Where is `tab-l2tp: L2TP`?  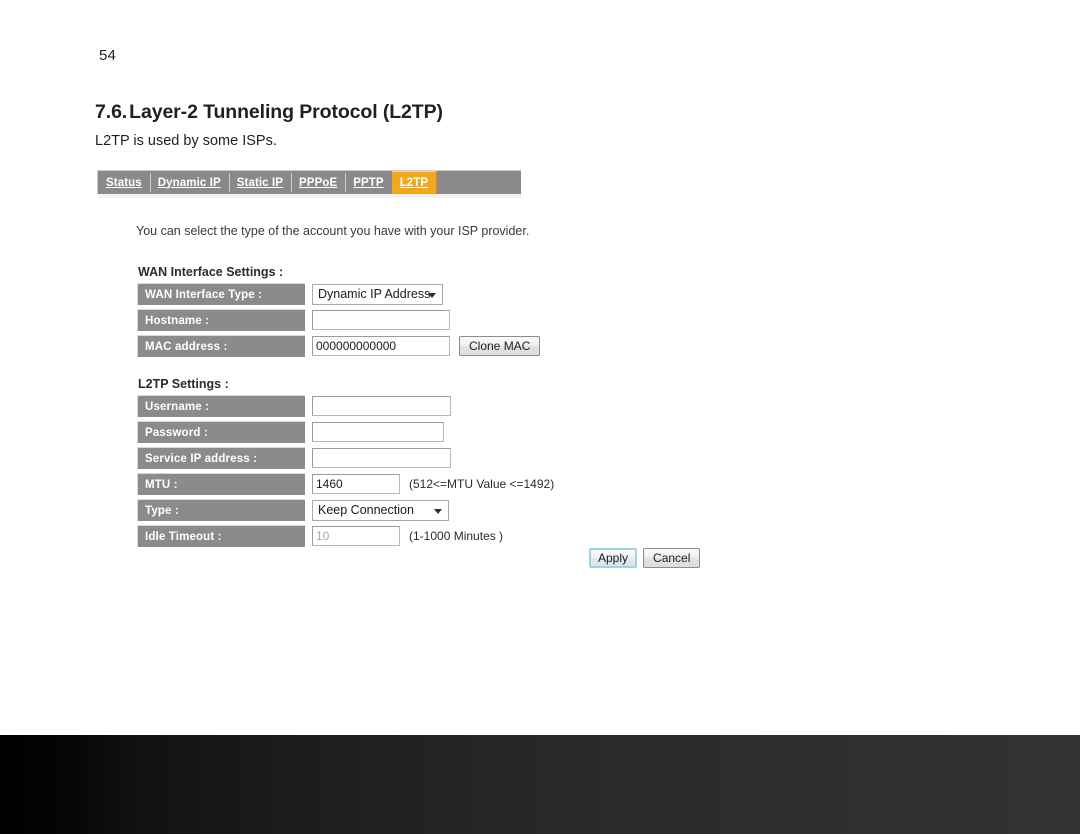
tab-l2tp: L2TP is located at coordinates (414, 182).